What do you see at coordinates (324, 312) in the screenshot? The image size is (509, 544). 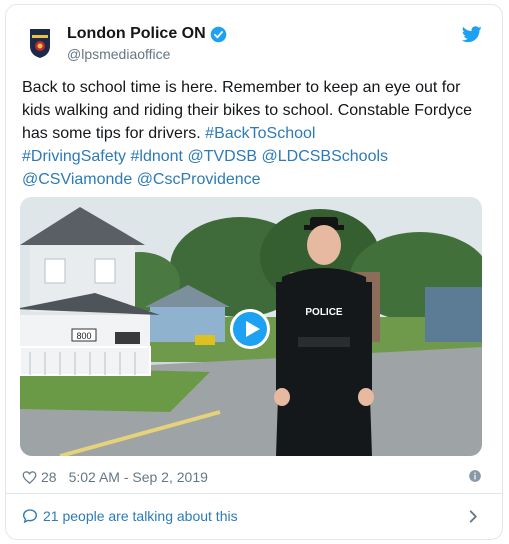 I see `vest-badge-text: POLICE` at bounding box center [324, 312].